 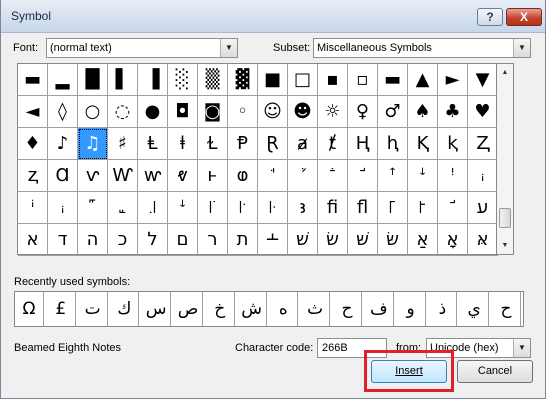 I want to click on symbol-cell: ☺, so click(x=273, y=112).